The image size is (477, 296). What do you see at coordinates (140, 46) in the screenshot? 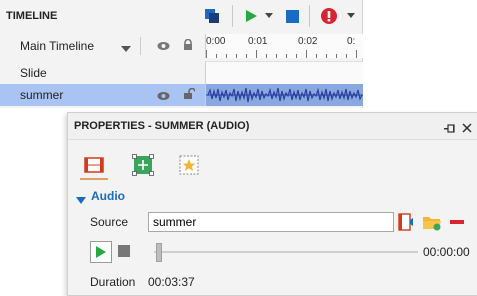
I see `divider` at bounding box center [140, 46].